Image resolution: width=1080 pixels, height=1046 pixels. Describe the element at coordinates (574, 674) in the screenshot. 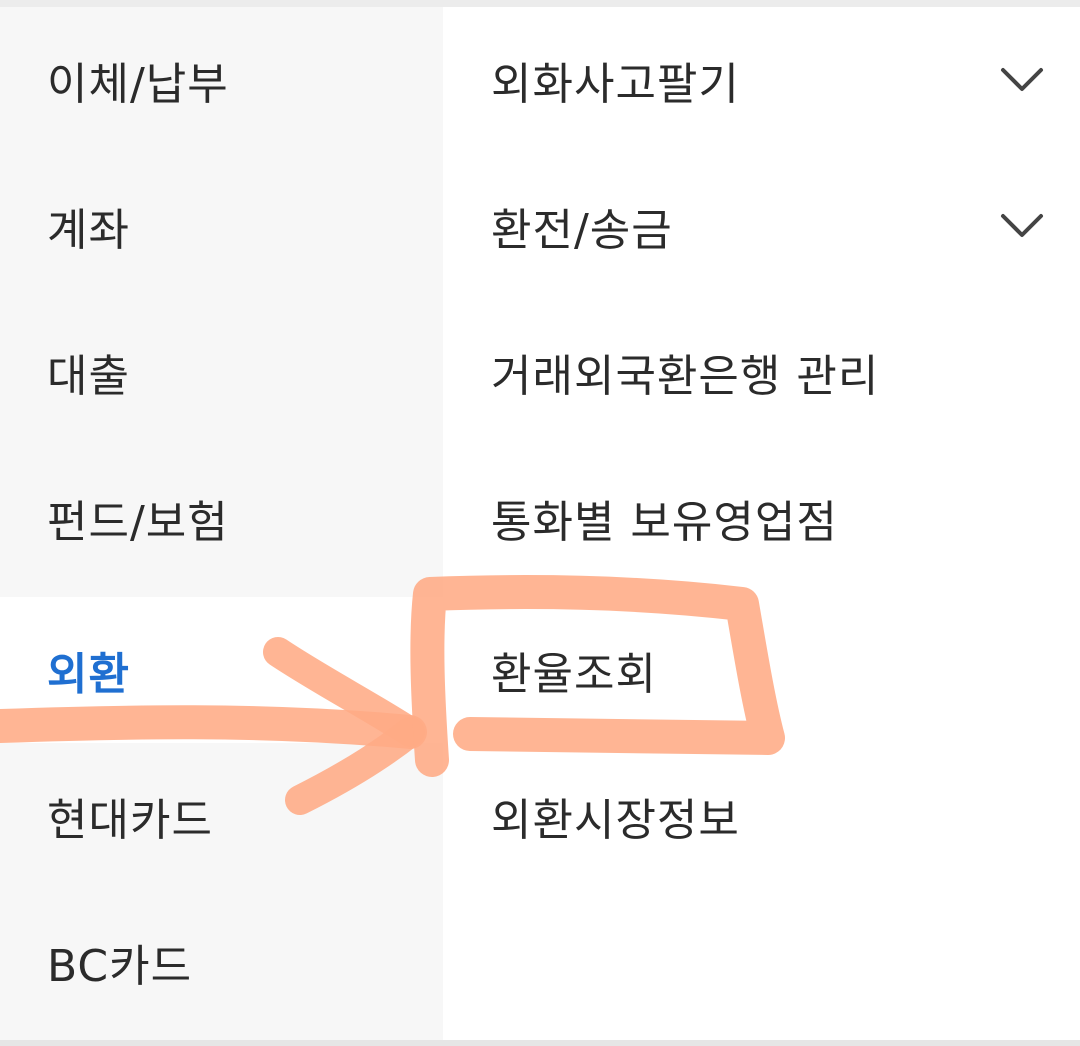

I see `submenu-label: 환율조회` at that location.